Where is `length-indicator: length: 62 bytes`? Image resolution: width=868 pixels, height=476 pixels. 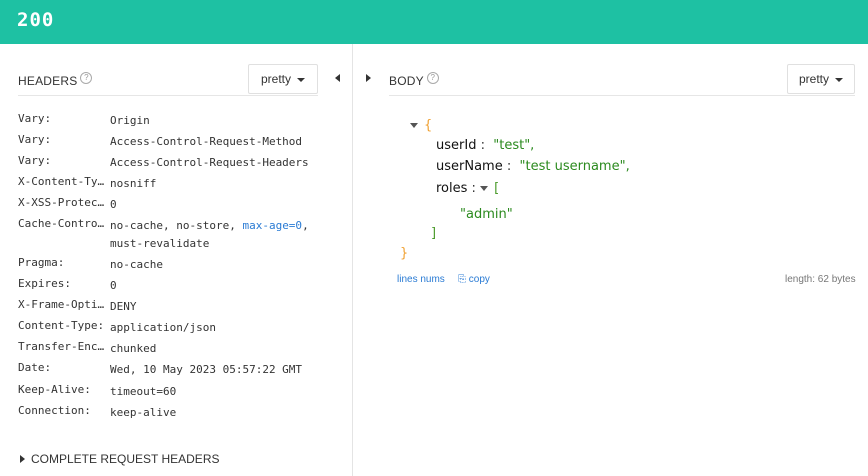
length-indicator: length: 62 bytes is located at coordinates (820, 279).